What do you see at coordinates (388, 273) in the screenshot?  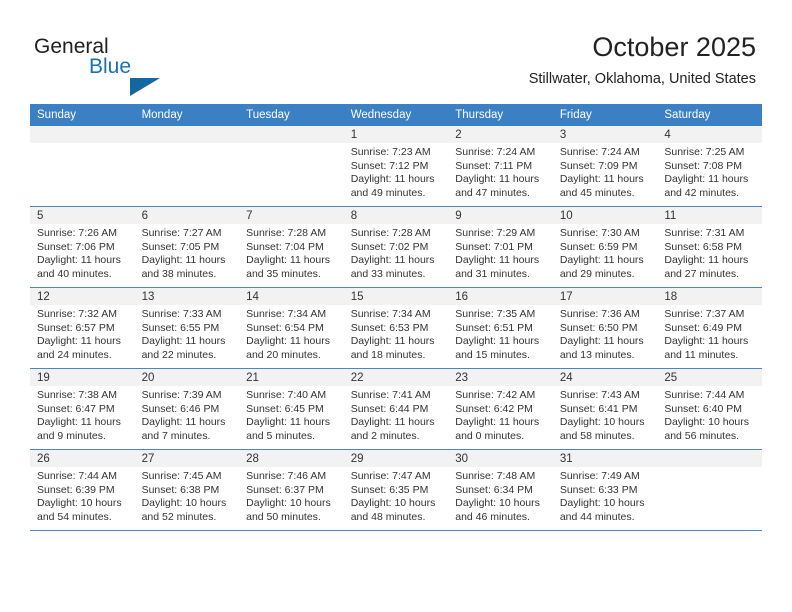 I see `daylight-text-line2: and 33 minutes.` at bounding box center [388, 273].